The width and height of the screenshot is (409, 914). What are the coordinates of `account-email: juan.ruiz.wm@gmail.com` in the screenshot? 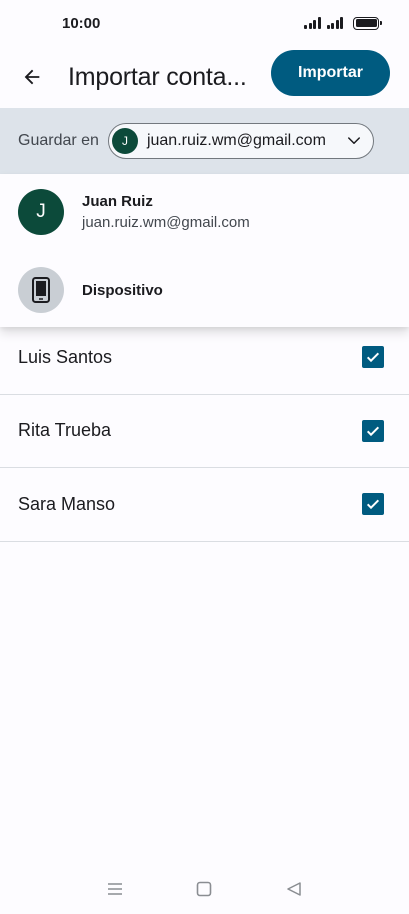 It's located at (166, 222).